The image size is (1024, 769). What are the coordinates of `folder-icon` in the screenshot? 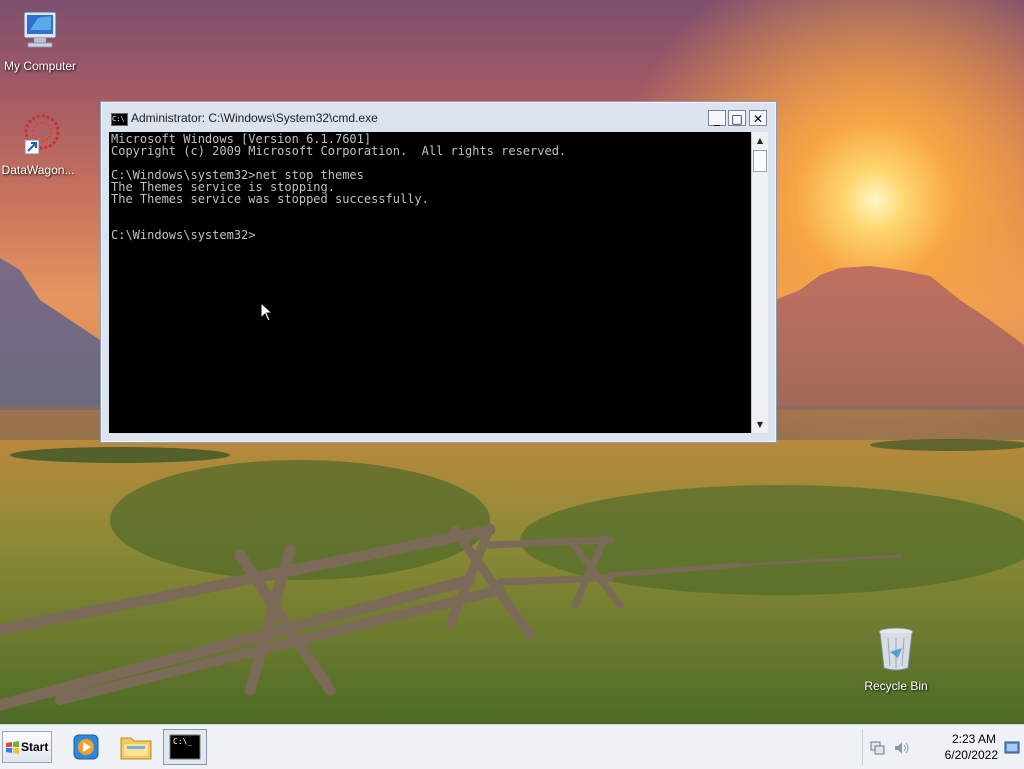 It's located at (136, 748).